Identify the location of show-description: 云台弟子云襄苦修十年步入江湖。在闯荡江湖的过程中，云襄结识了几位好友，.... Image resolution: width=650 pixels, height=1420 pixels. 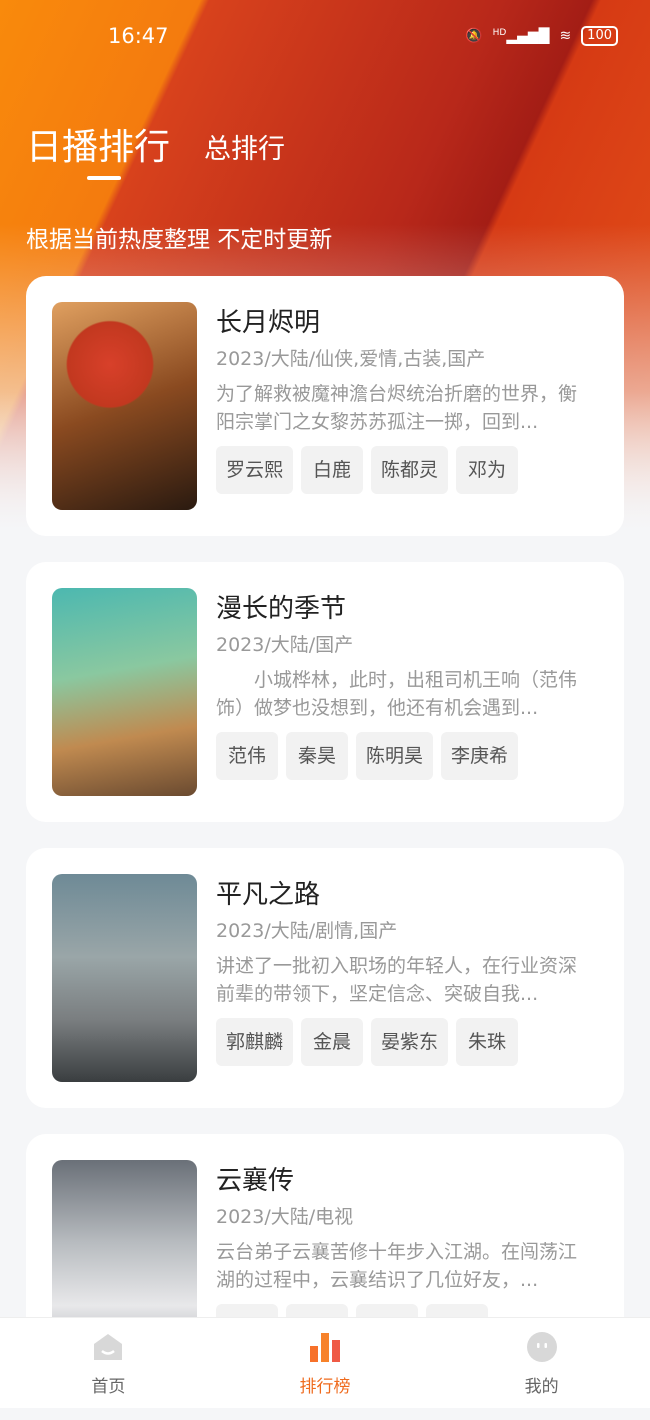
(397, 1266).